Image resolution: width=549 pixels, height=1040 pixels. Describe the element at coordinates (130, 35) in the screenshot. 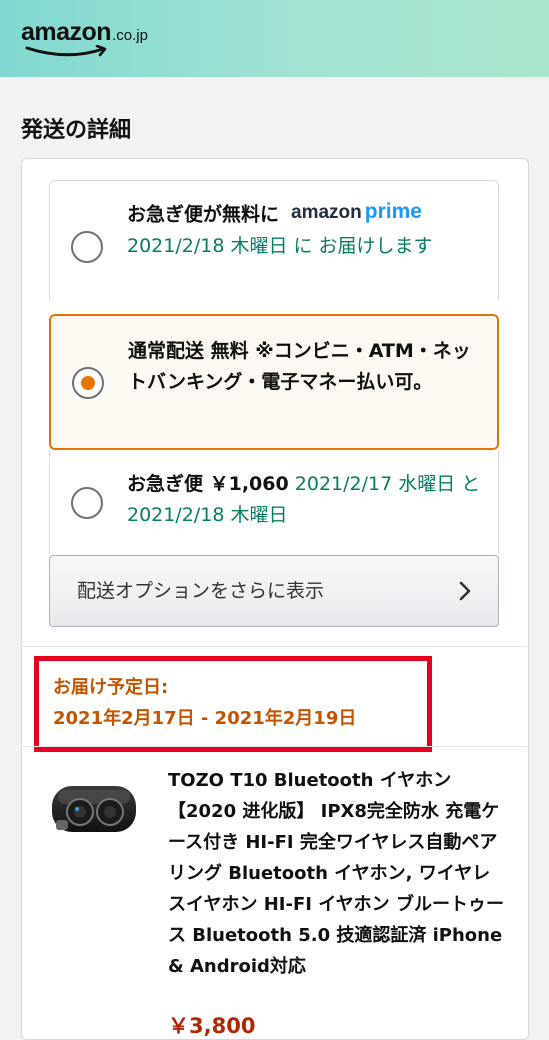

I see `logo-tld: .co.jp` at that location.